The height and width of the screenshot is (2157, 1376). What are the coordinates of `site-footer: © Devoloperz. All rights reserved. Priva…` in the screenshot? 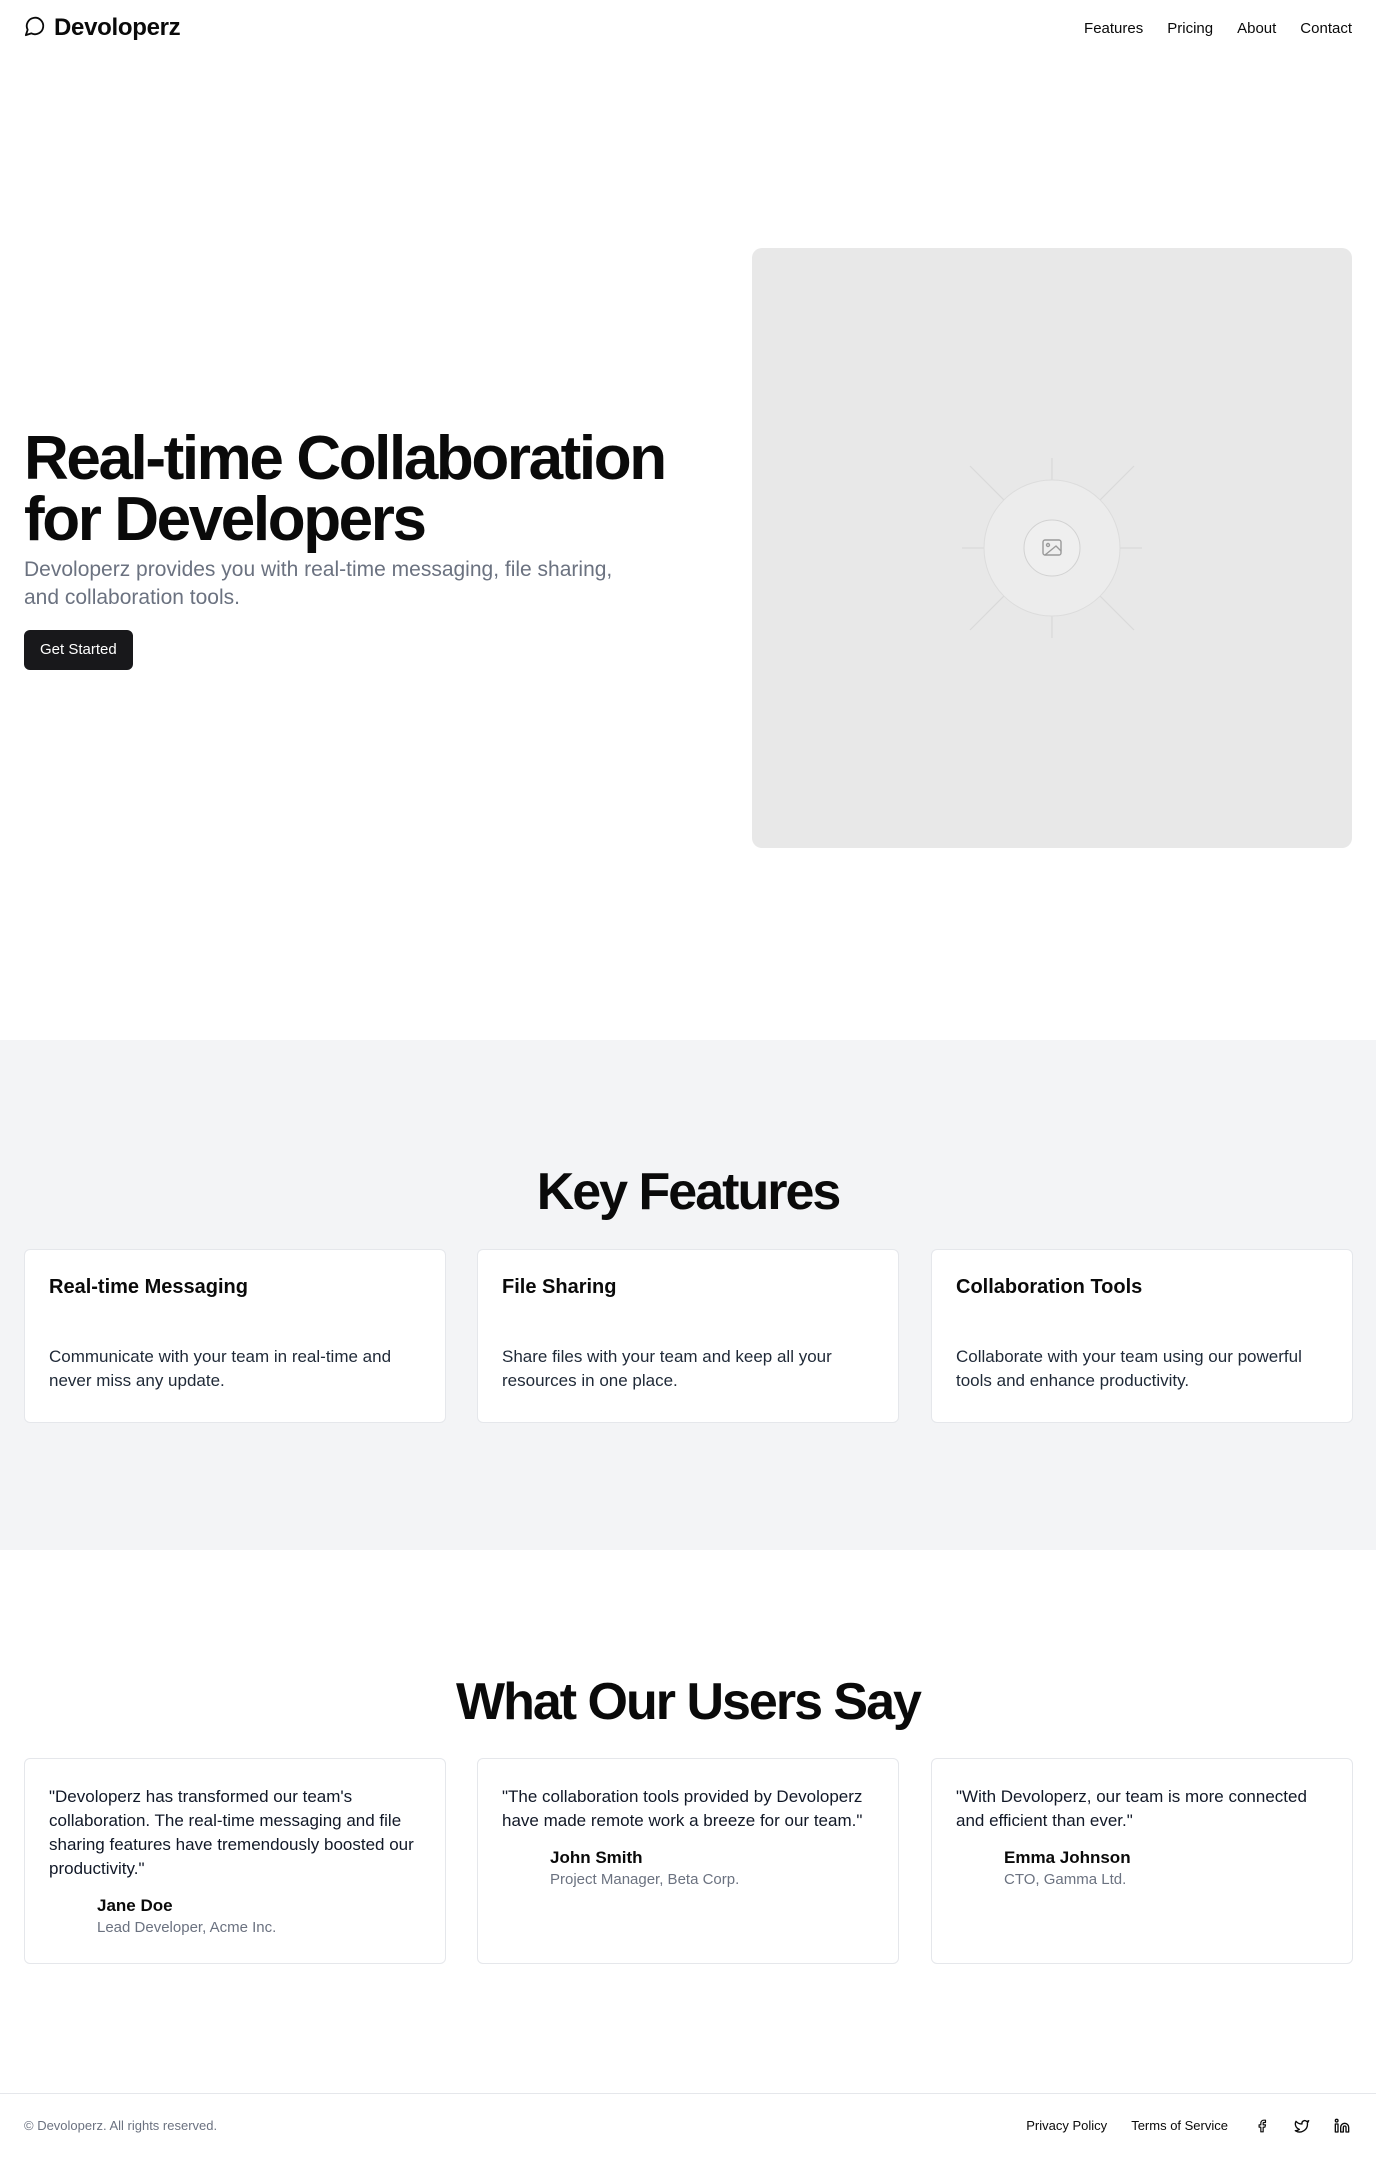 It's located at (688, 2125).